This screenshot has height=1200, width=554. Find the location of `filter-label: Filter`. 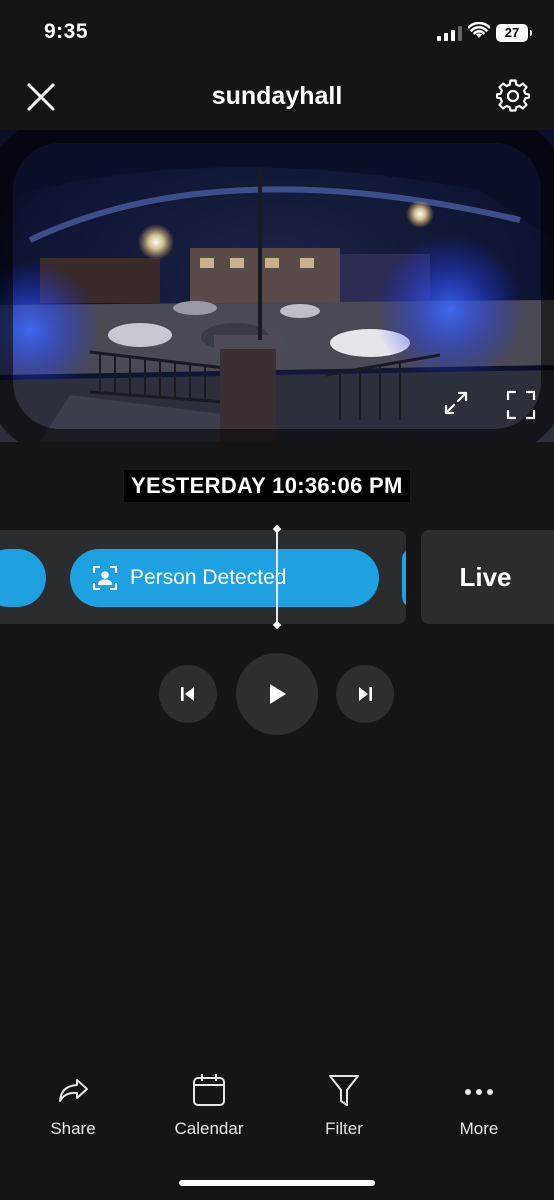

filter-label: Filter is located at coordinates (344, 1128).